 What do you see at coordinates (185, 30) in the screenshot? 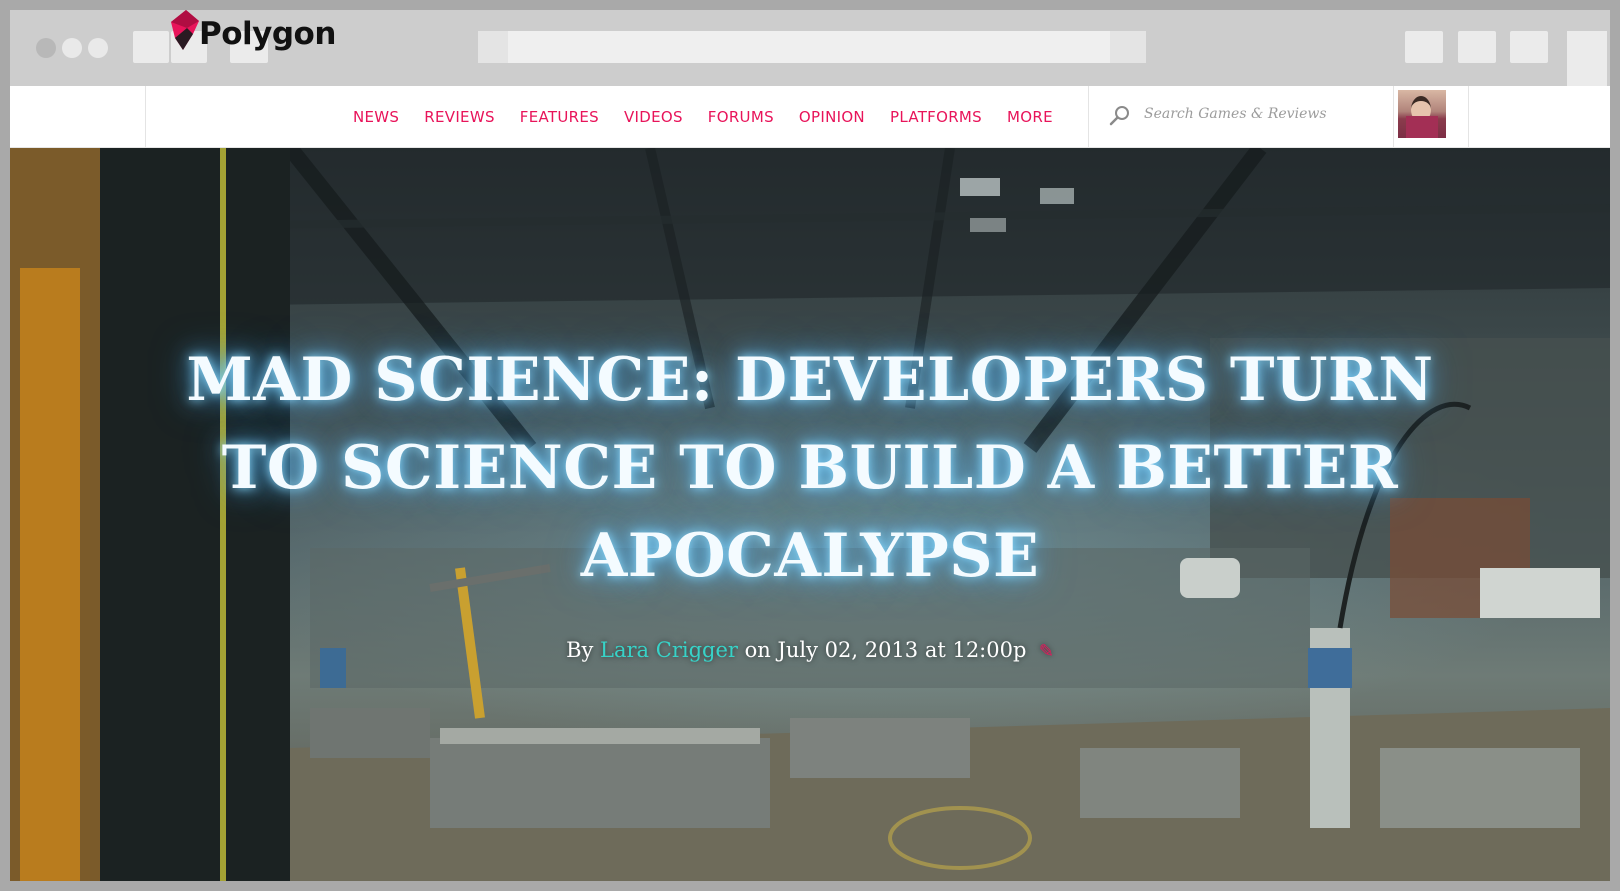
I see `polygon-logo-icon` at bounding box center [185, 30].